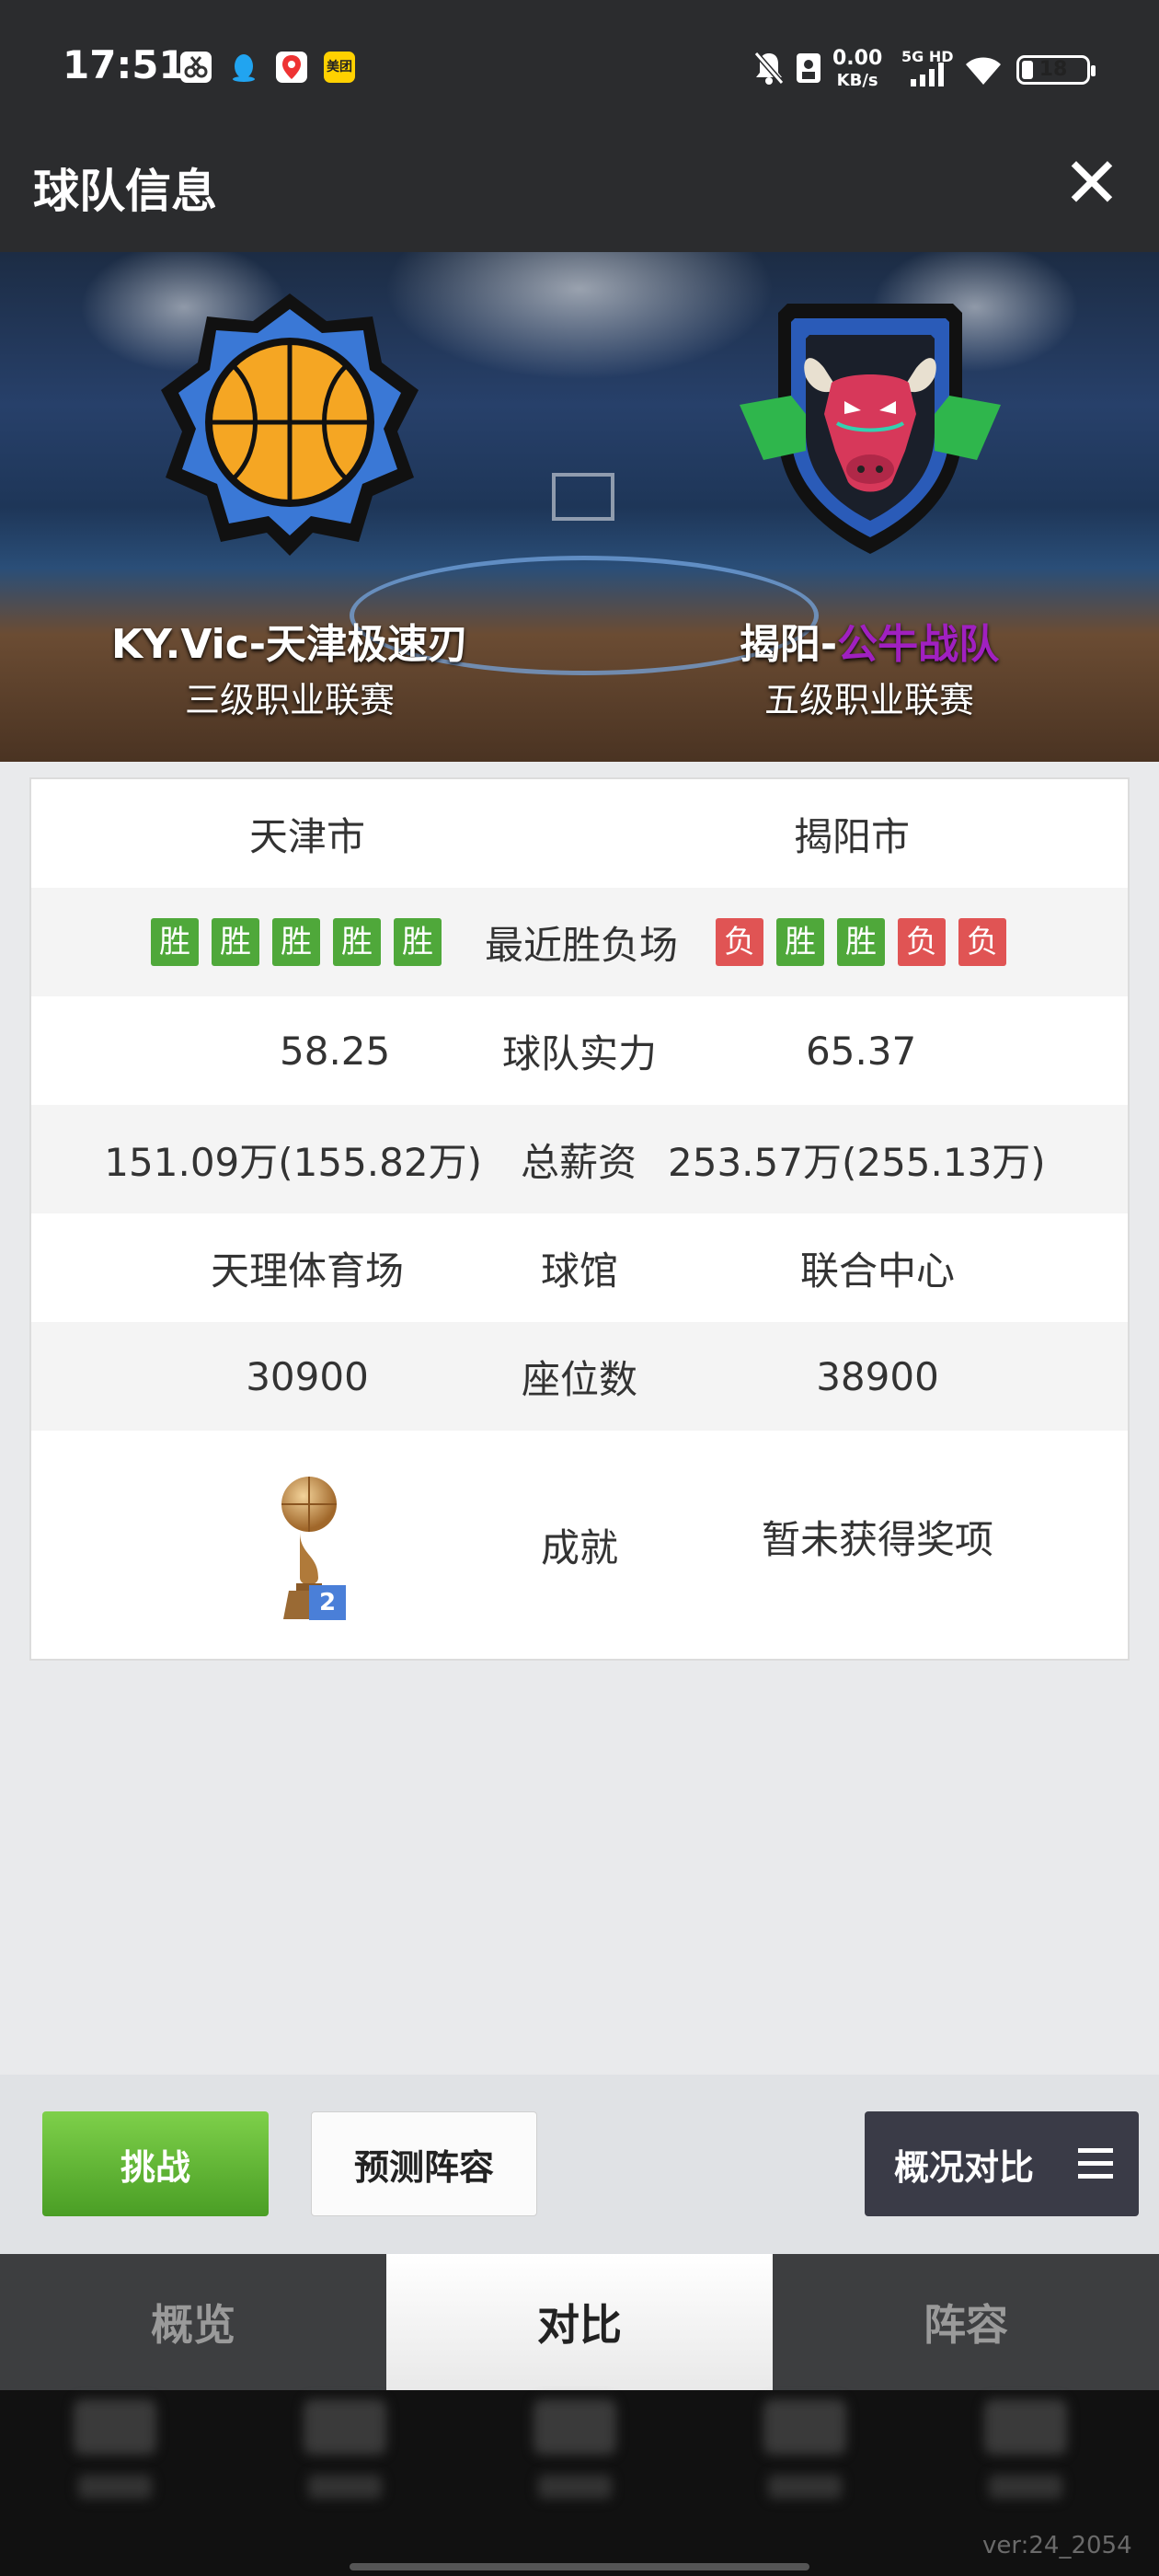  I want to click on version-label: ver:24_2054, so click(1057, 2545).